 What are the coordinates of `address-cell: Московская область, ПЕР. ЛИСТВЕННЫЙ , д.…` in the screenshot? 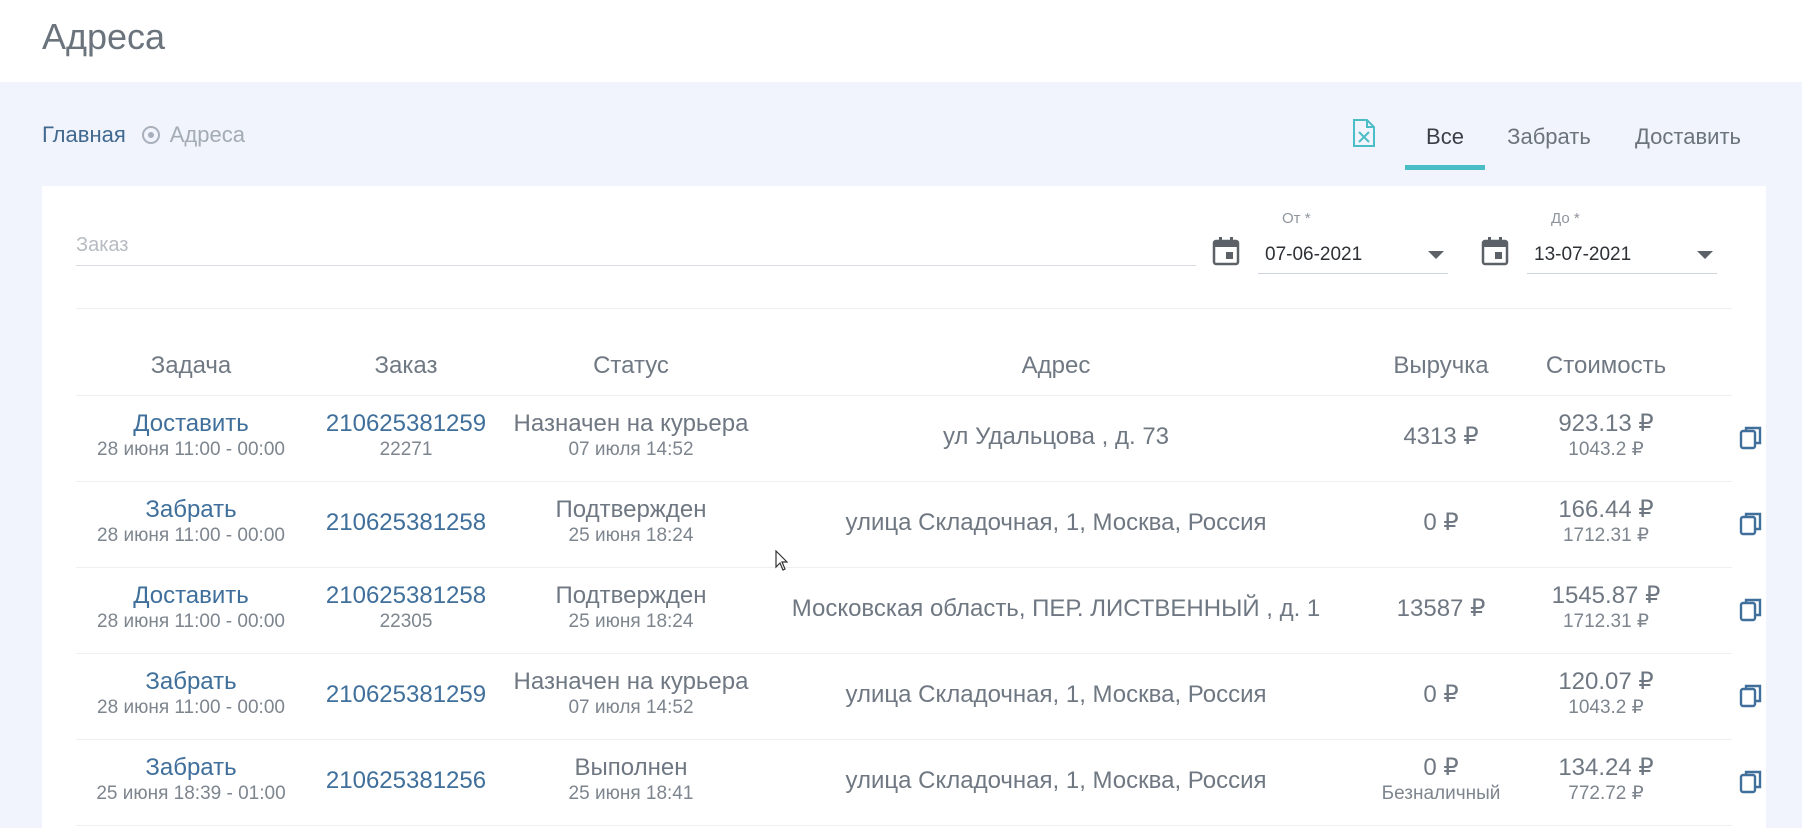 It's located at (1056, 608).